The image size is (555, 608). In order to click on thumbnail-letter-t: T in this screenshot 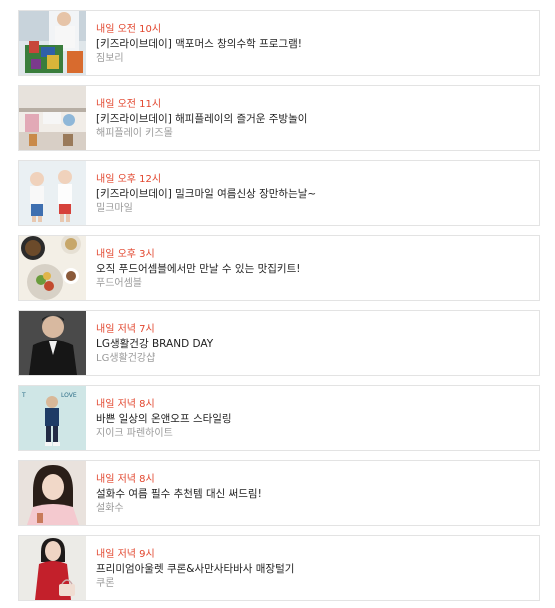, I will do `click(23, 395)`.